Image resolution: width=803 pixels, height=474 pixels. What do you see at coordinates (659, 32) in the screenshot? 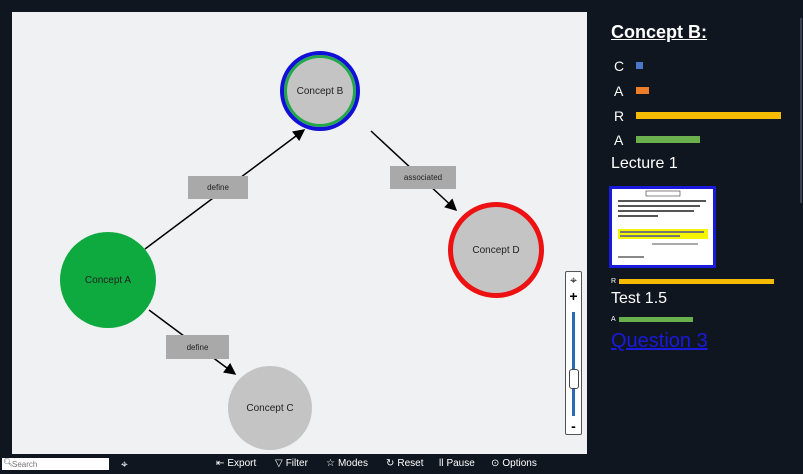
I see `panel-title: Concept B:` at bounding box center [659, 32].